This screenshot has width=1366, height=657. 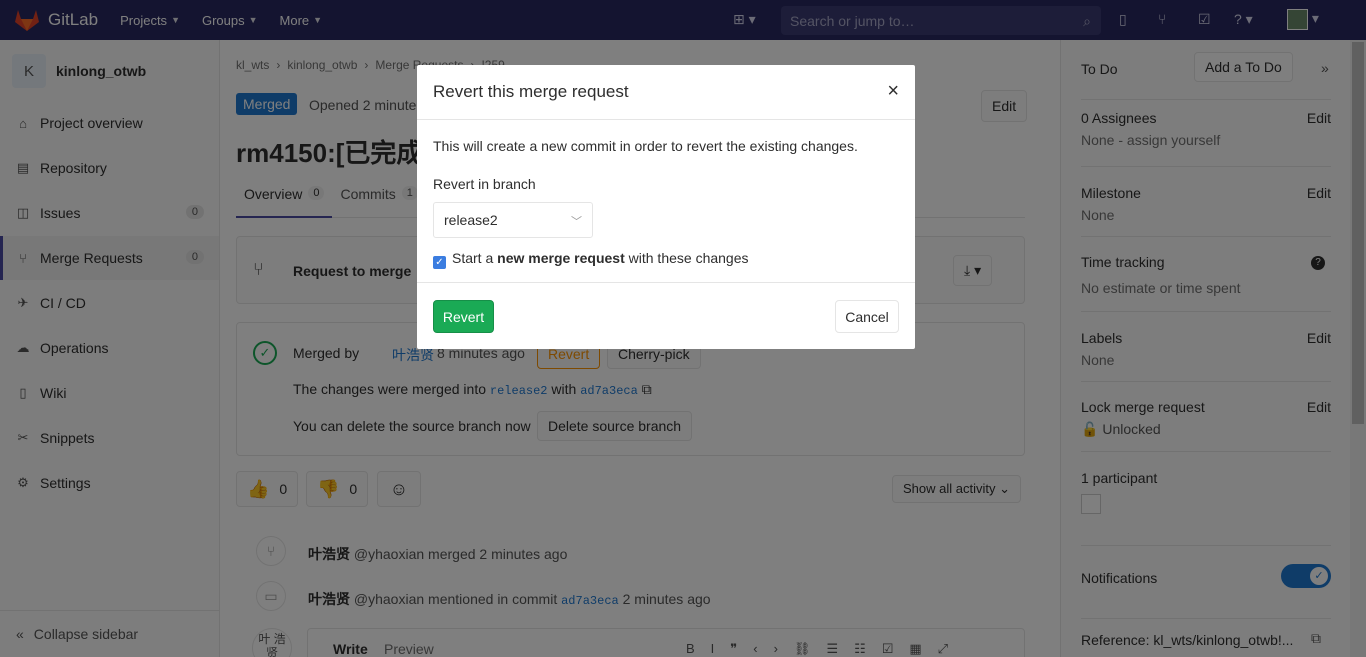 What do you see at coordinates (666, 92) in the screenshot?
I see `modal-header: Revert this merge request` at bounding box center [666, 92].